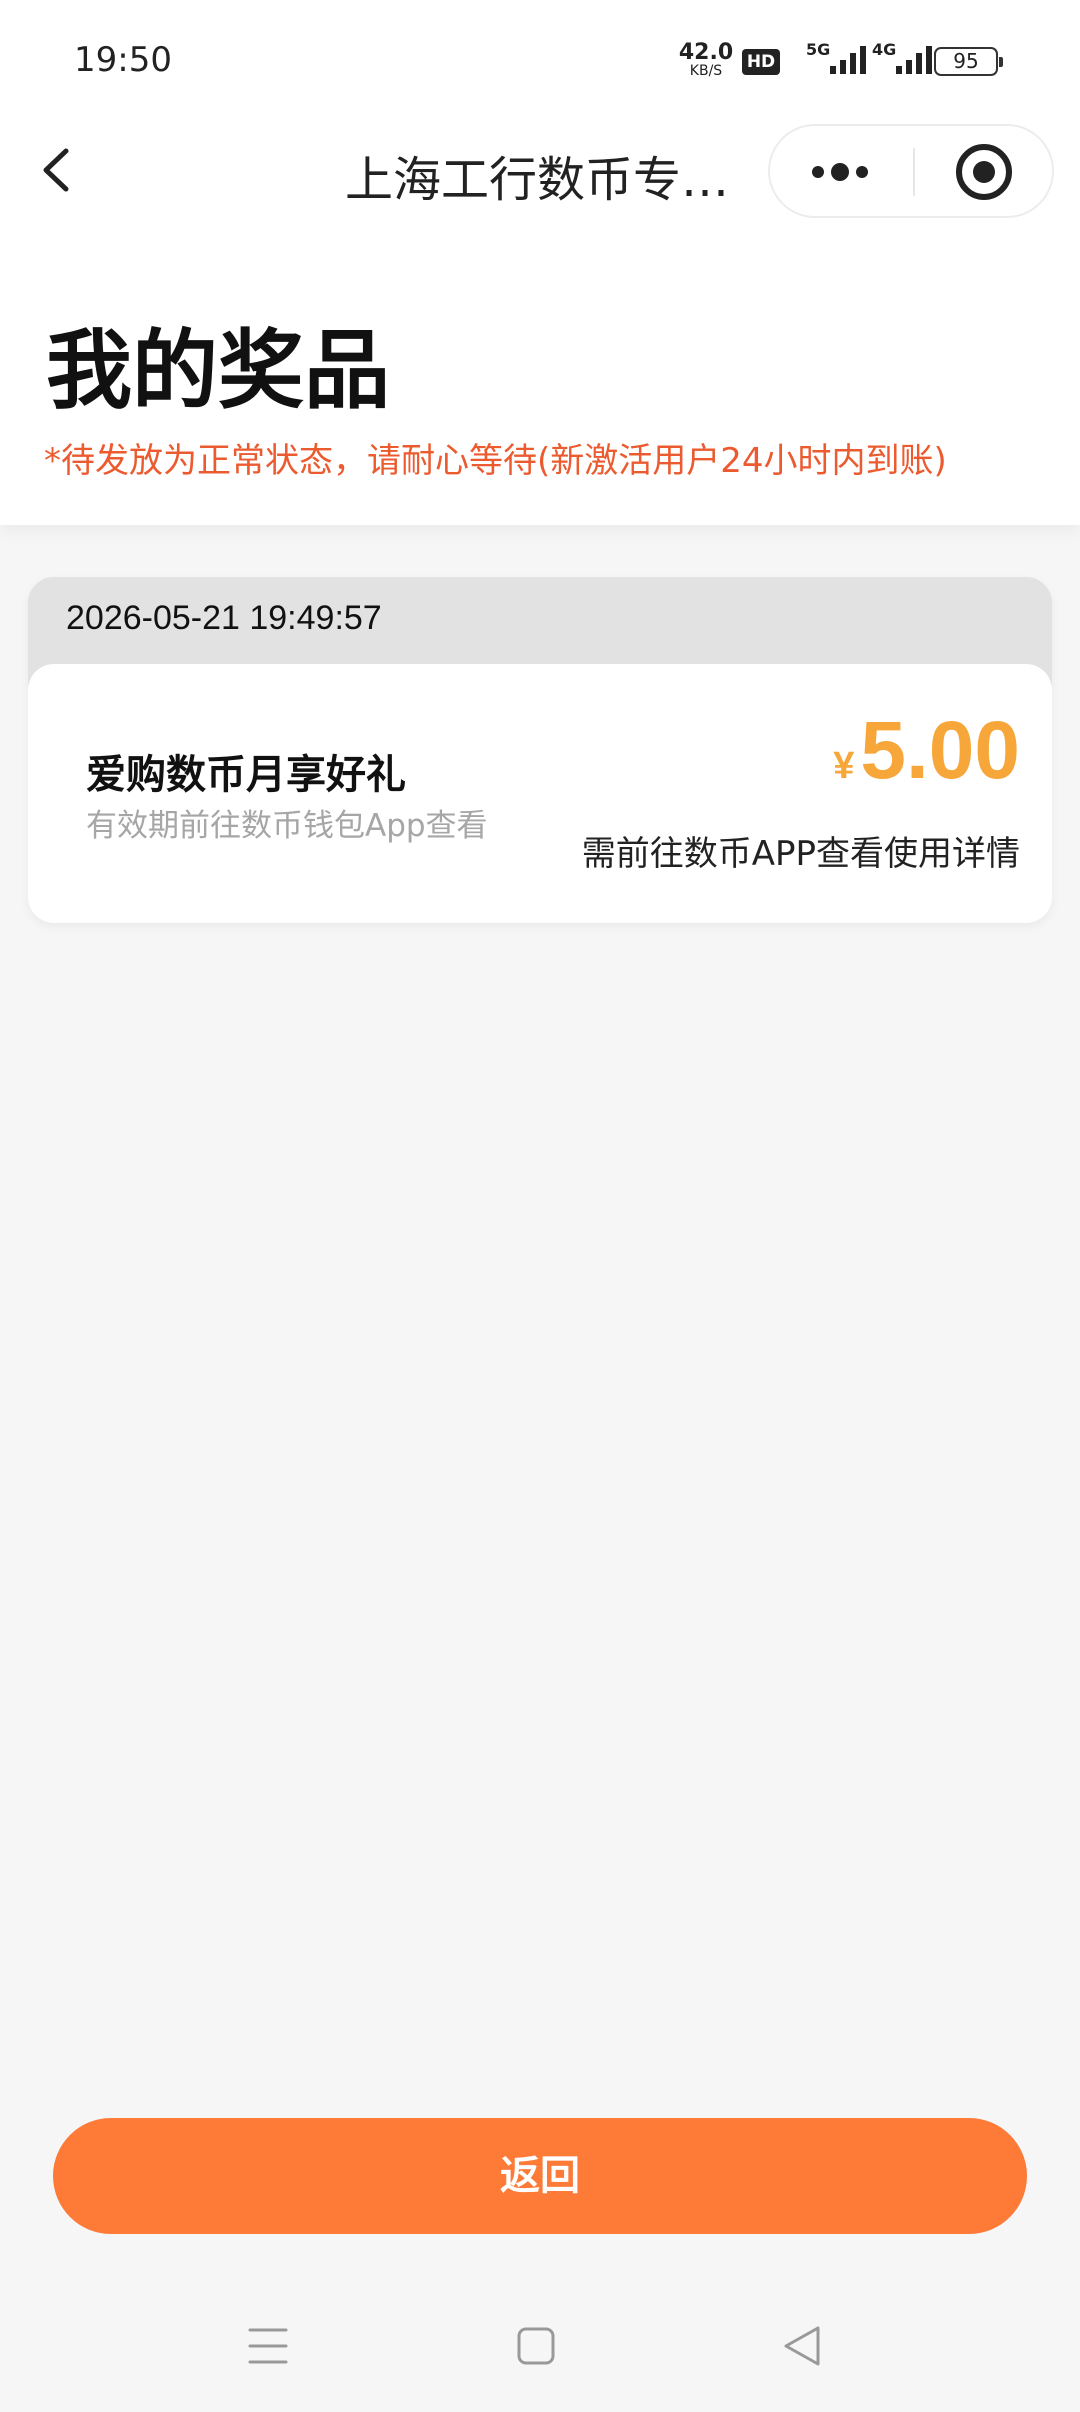 Image resolution: width=1080 pixels, height=2412 pixels. Describe the element at coordinates (287, 826) in the screenshot. I see `prize-validity: 有效期前往数币钱包App查看` at that location.